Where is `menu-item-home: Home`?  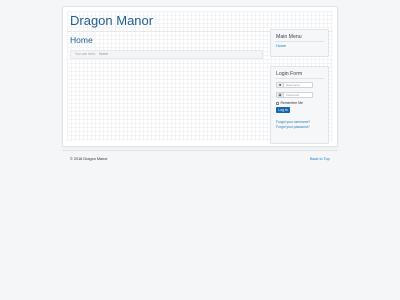
menu-item-home: Home is located at coordinates (281, 46).